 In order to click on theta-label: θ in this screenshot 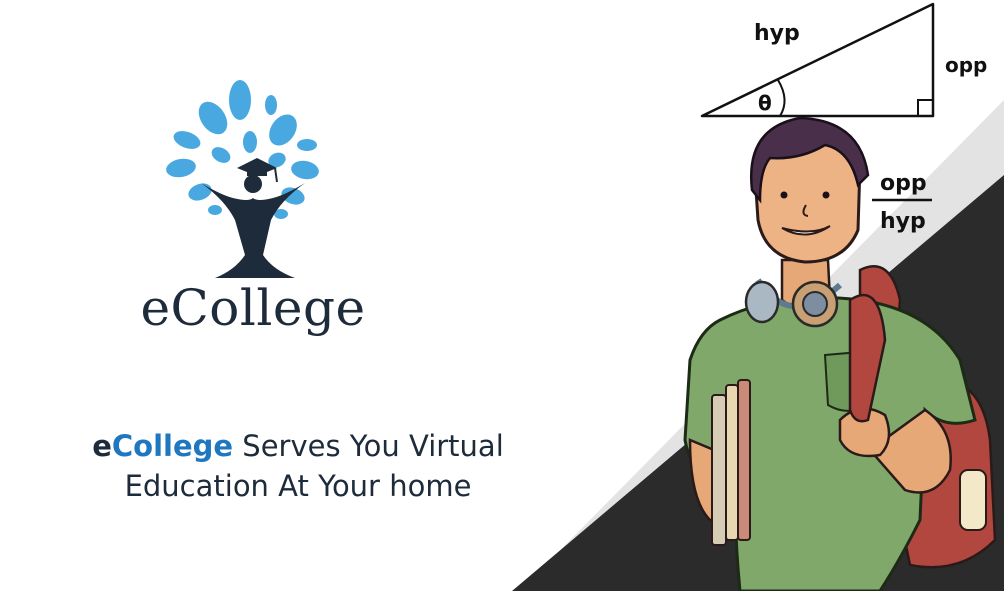, I will do `click(765, 103)`.